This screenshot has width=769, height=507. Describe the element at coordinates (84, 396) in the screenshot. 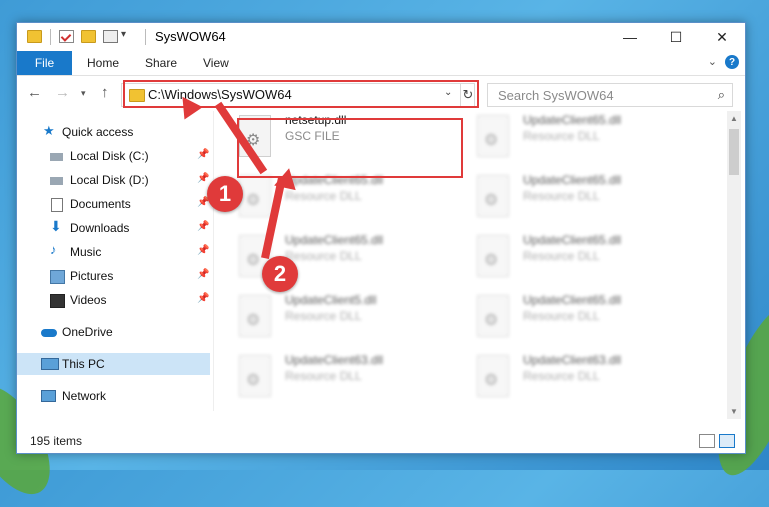

I see `sidebar-item-label: Network` at that location.